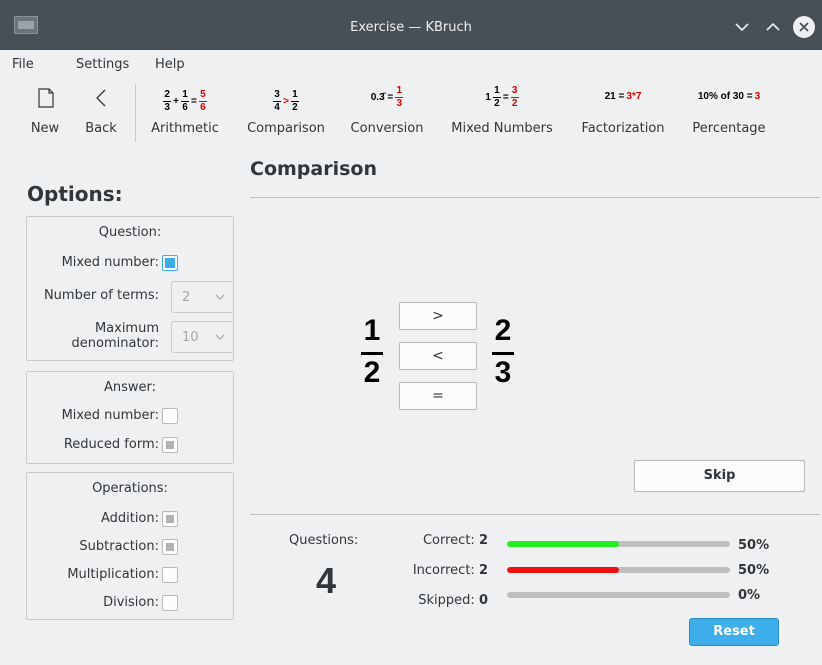 The width and height of the screenshot is (822, 665). I want to click on back-button: Back, so click(101, 111).